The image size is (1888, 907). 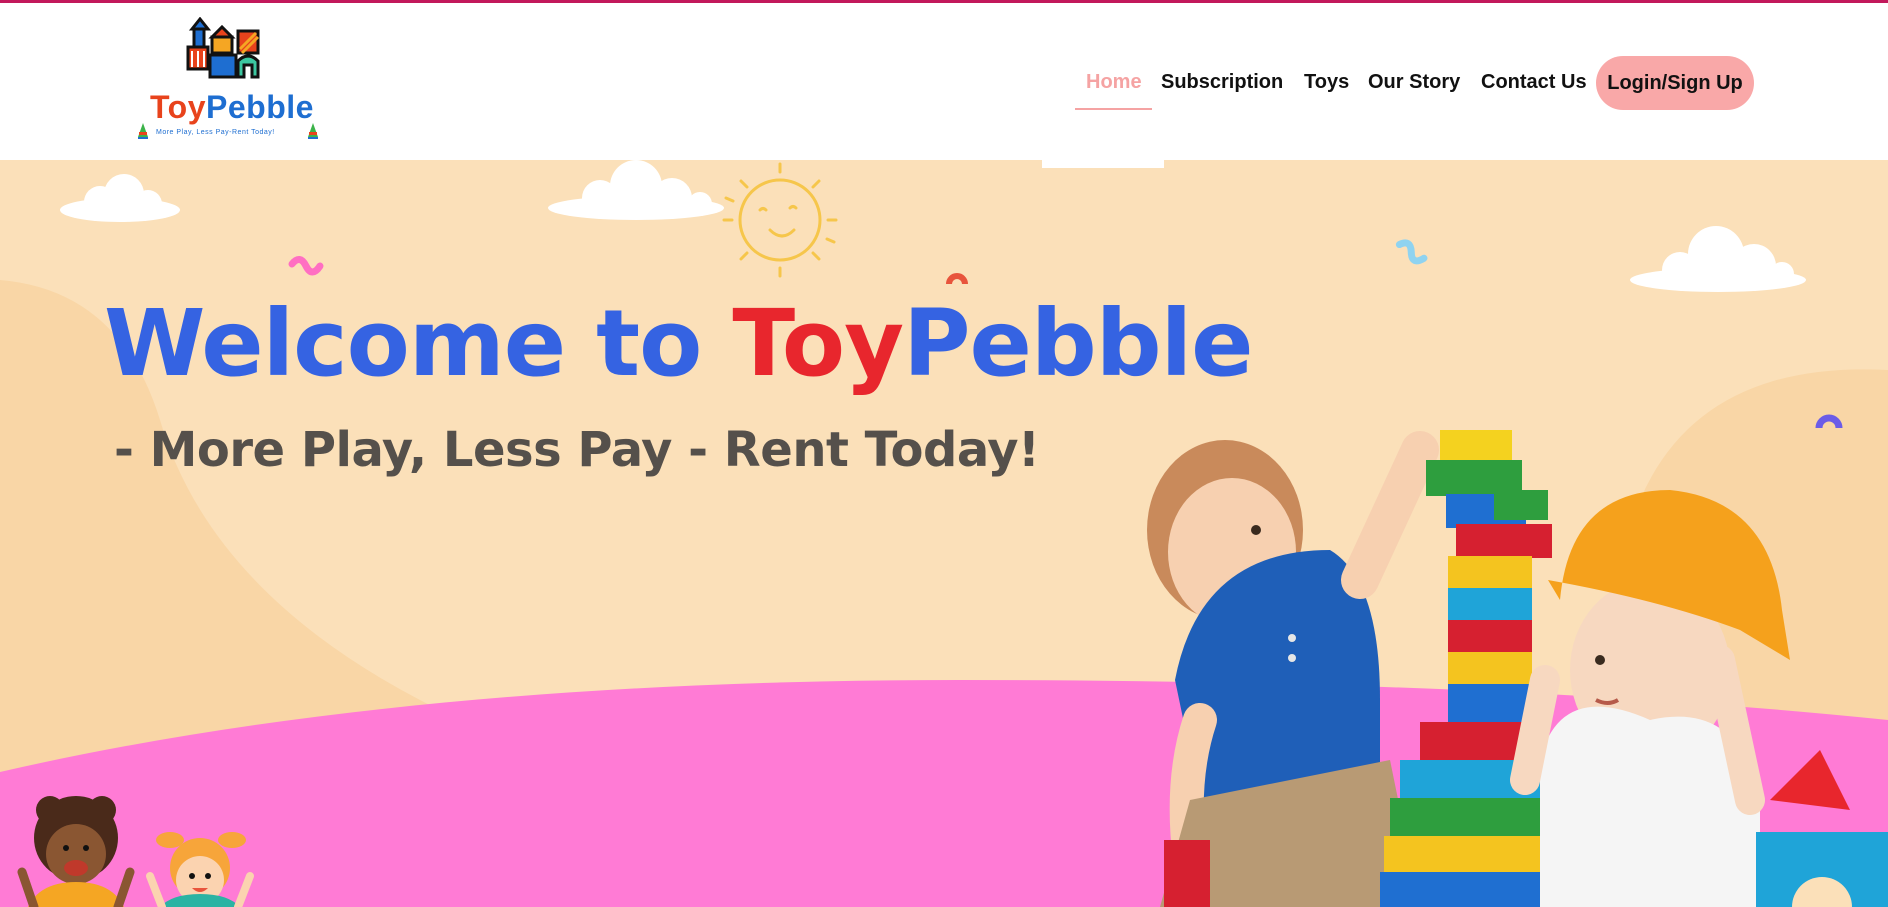 I want to click on brand-wordmark: ToyPebble, so click(x=232, y=107).